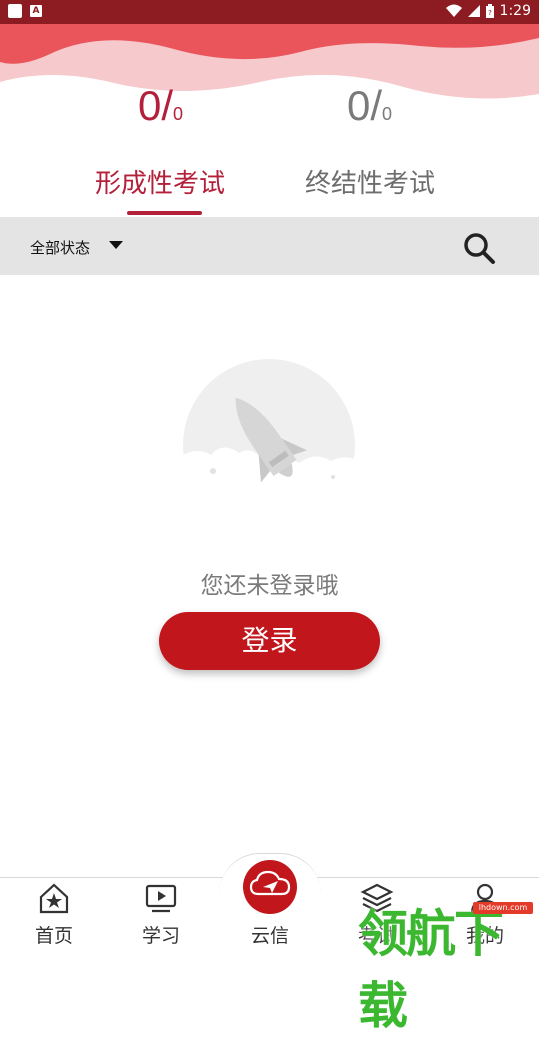 Image resolution: width=539 pixels, height=1038 pixels. What do you see at coordinates (370, 181) in the screenshot?
I see `tab-summative-exam: 终结性考试` at bounding box center [370, 181].